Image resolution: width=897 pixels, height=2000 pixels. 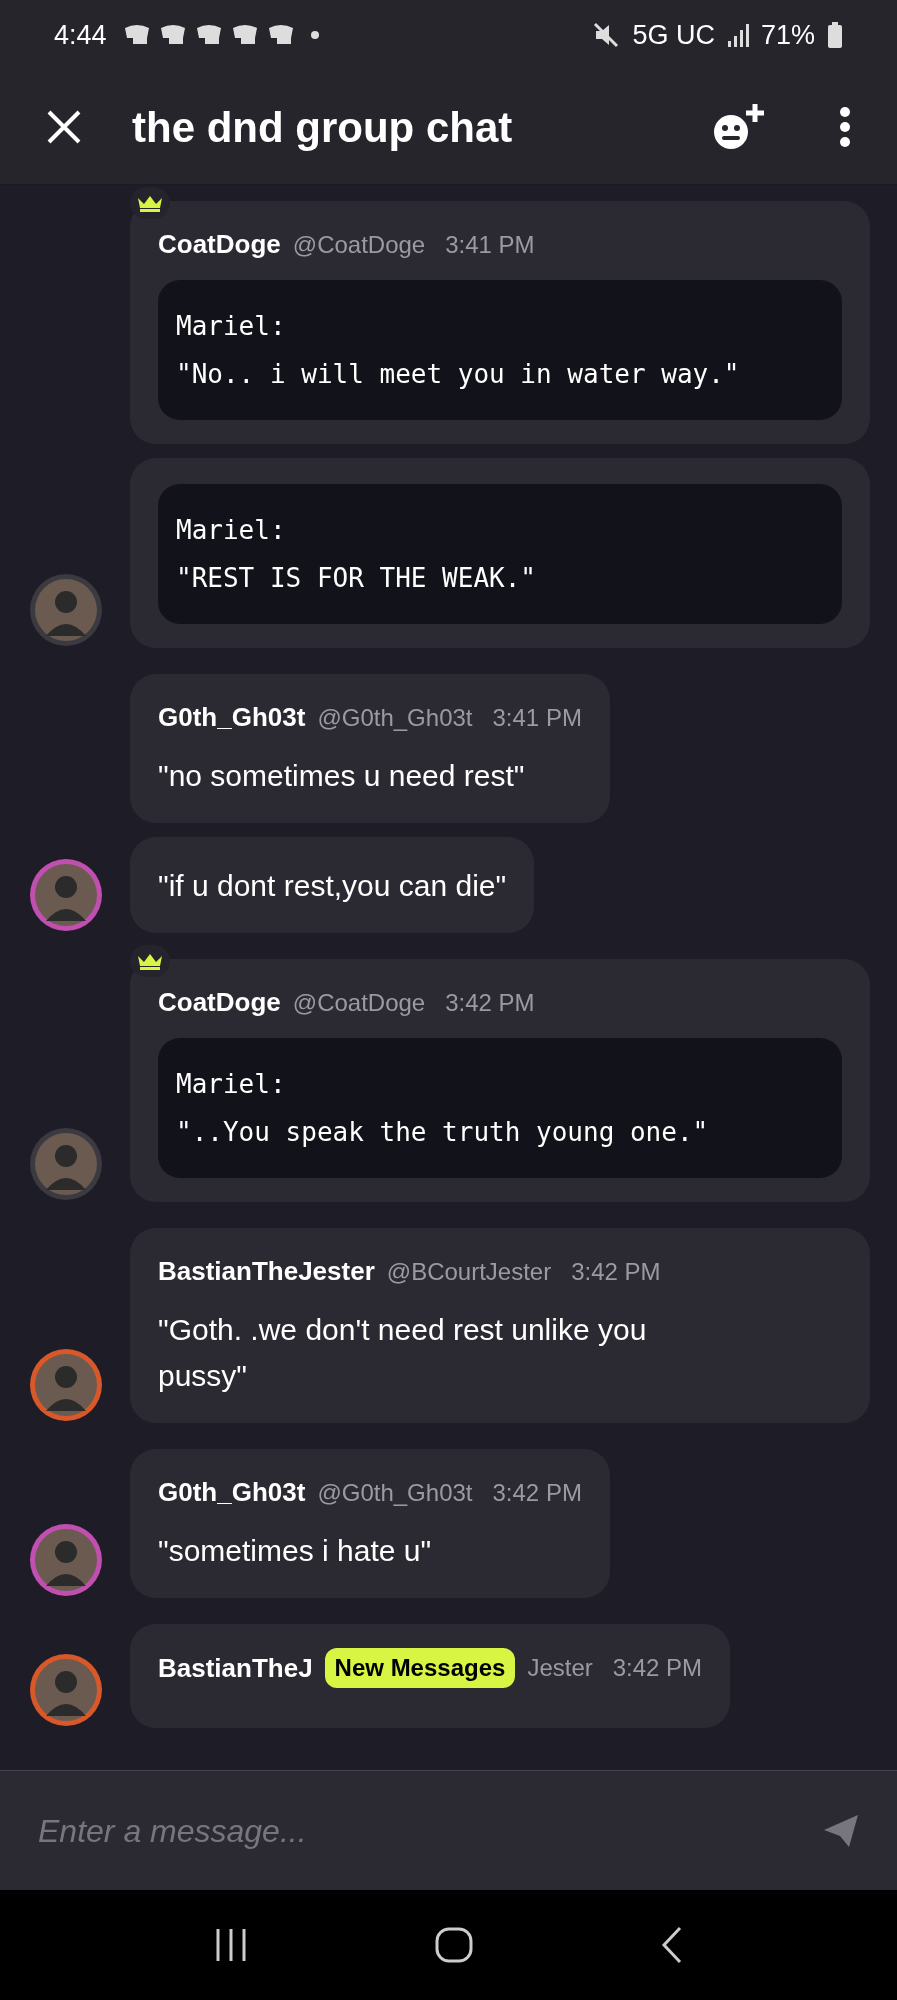 I want to click on message-bubble: CoatDoge @CoatDoge 3:42 PM Mariel: "..You speak the truth young one.", so click(x=500, y=1080).